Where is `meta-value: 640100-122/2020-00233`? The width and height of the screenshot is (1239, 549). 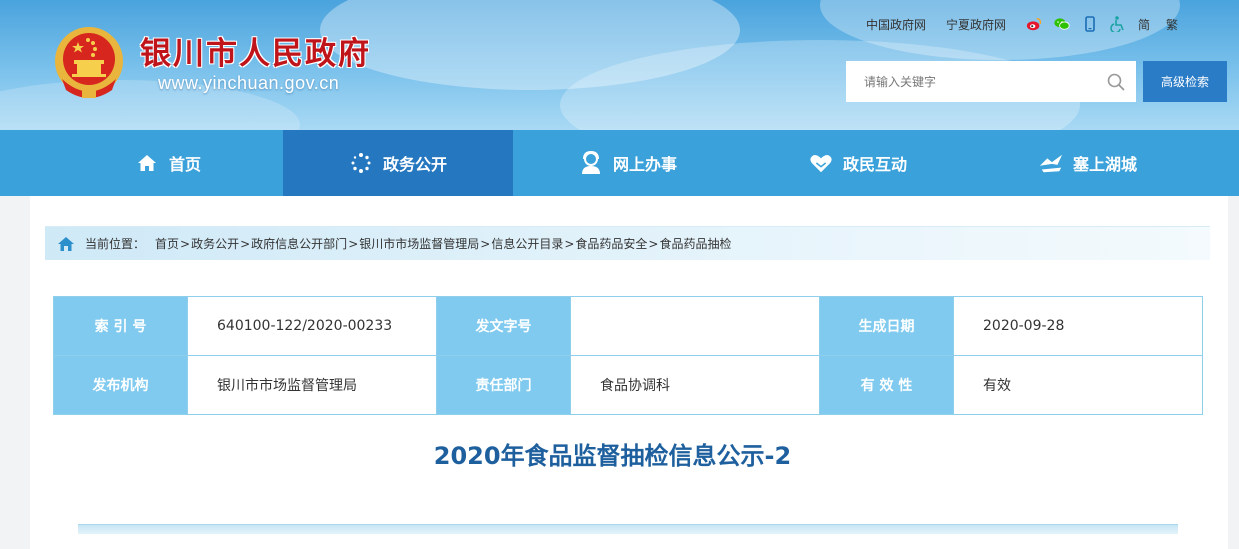 meta-value: 640100-122/2020-00233 is located at coordinates (312, 326).